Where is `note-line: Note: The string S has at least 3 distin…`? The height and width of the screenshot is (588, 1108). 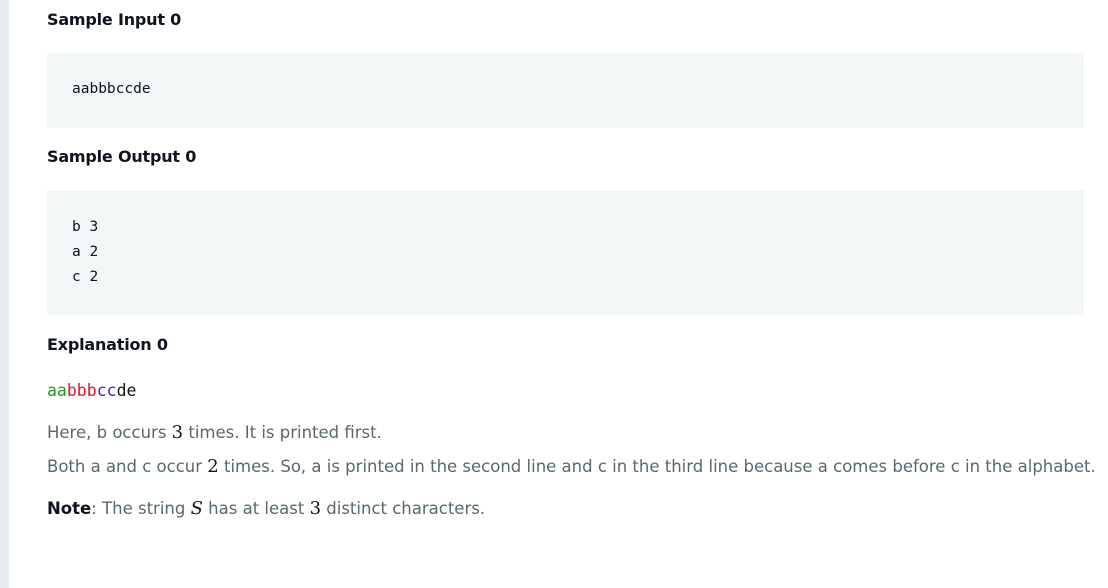 note-line: Note: The string S has at least 3 distin… is located at coordinates (266, 508).